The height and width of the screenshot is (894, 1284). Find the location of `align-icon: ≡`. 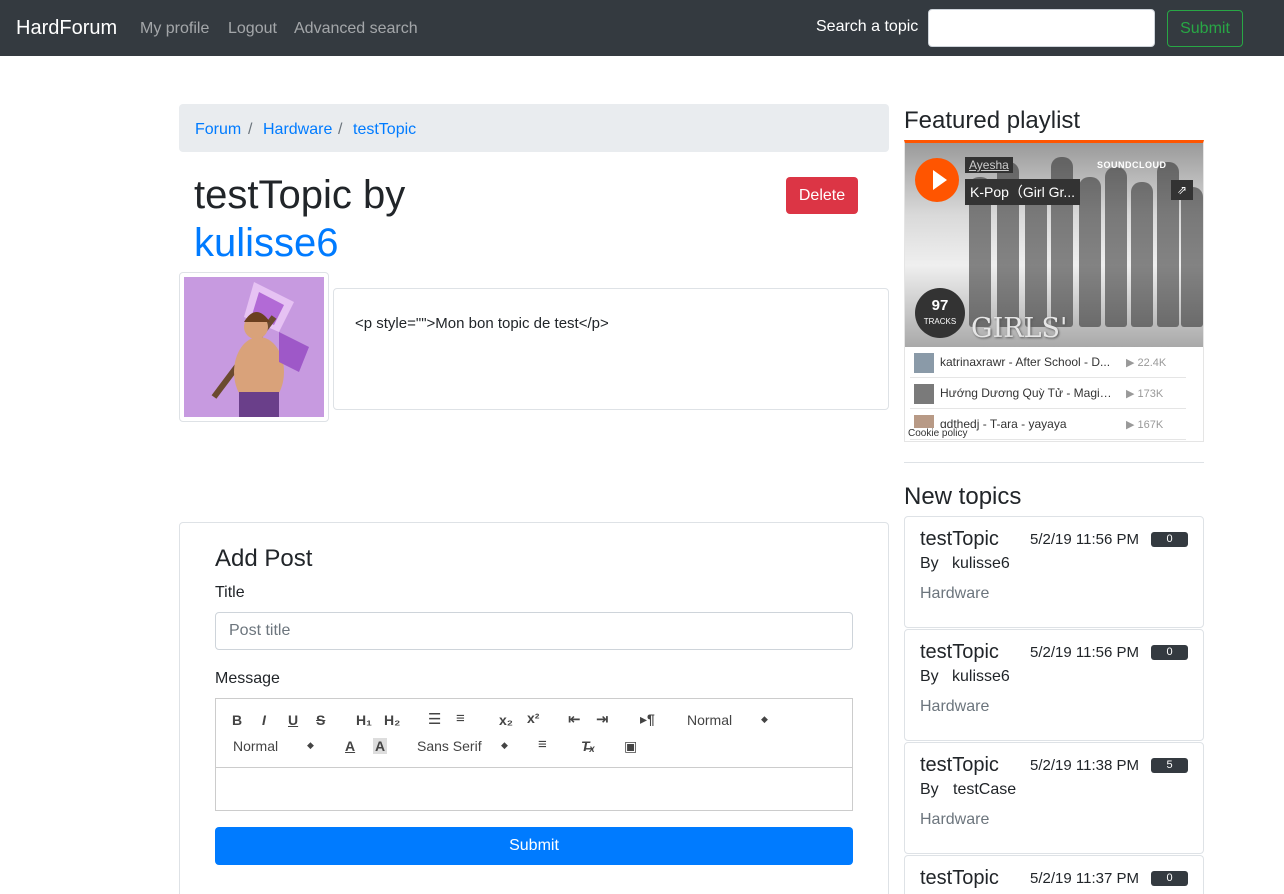

align-icon: ≡ is located at coordinates (542, 744).